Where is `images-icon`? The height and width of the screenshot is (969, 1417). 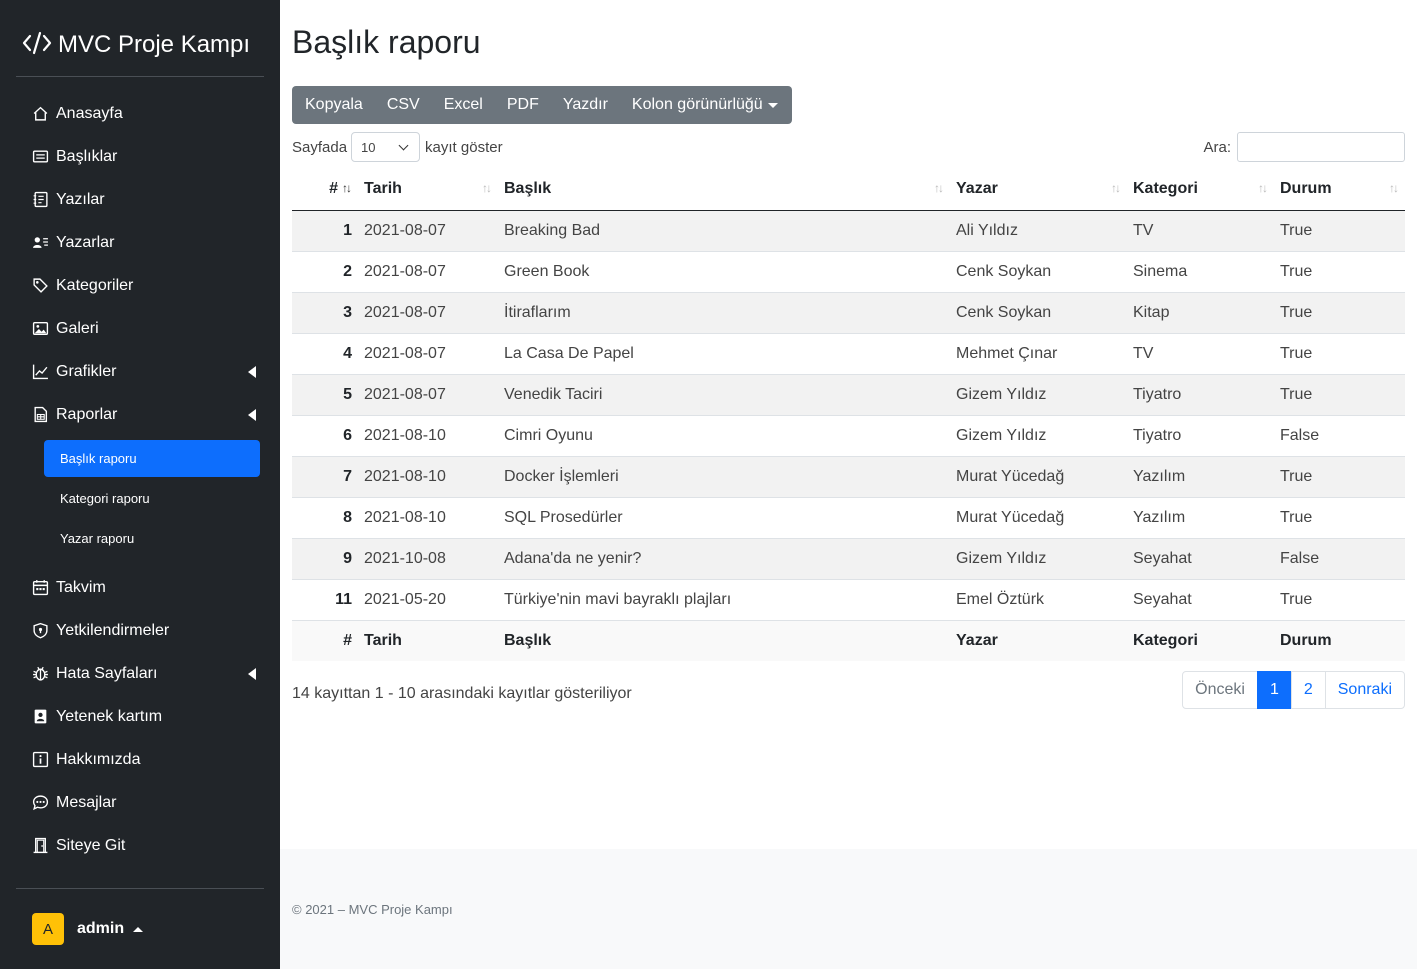 images-icon is located at coordinates (40, 329).